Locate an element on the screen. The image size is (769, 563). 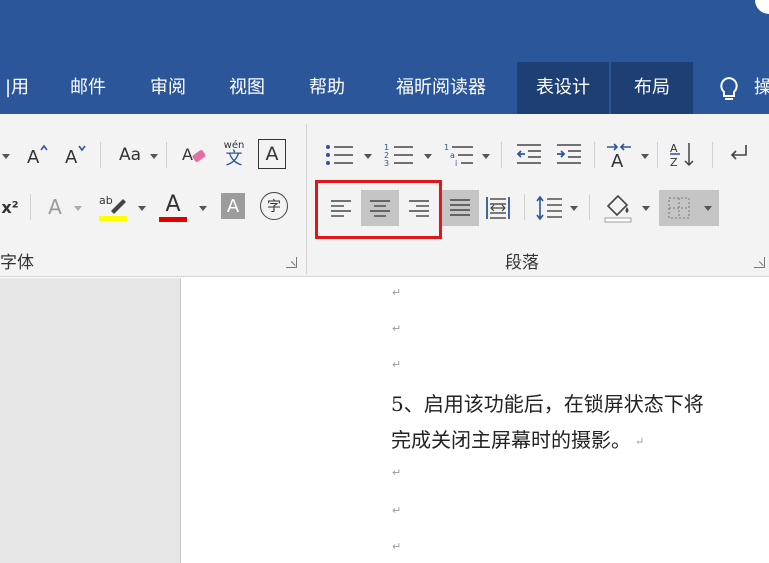
svg-text: Z is located at coordinates (674, 162).